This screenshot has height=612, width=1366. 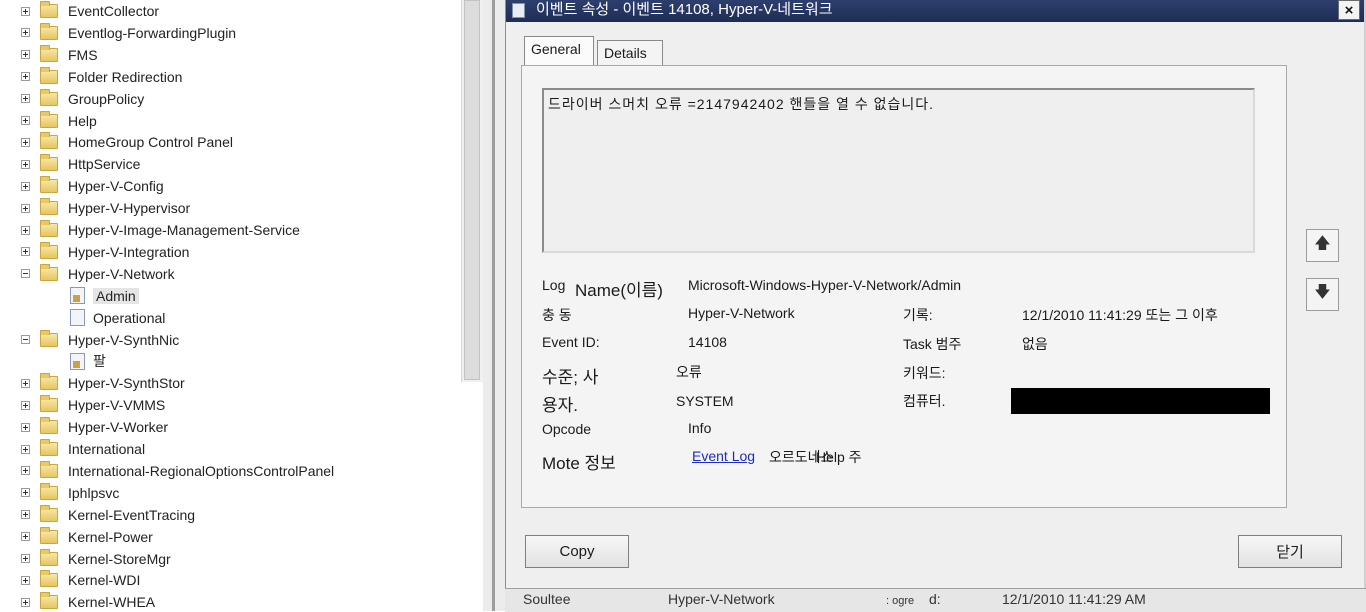 I want to click on tree-item: Kernel-WHEA, so click(x=88, y=602).